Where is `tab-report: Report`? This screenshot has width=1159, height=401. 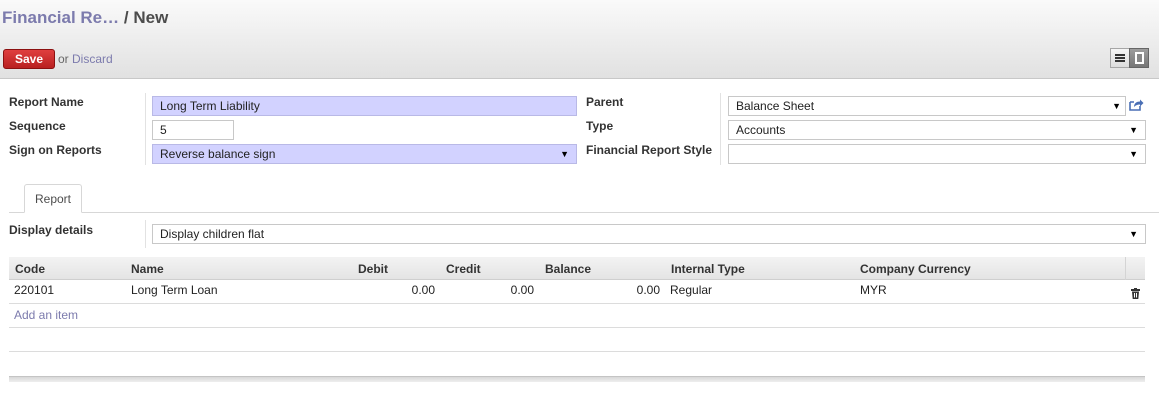 tab-report: Report is located at coordinates (53, 198).